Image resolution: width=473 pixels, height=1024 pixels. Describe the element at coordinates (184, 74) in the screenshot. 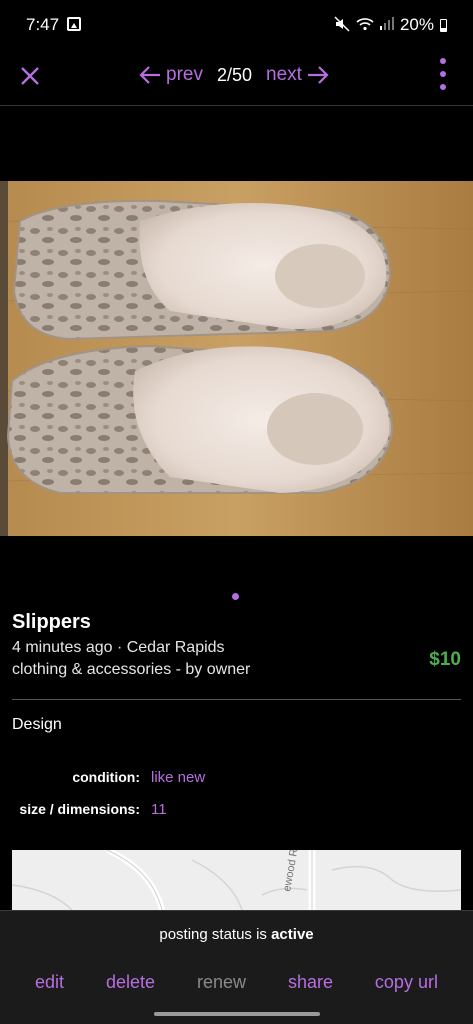

I see `prev-label: prev` at that location.